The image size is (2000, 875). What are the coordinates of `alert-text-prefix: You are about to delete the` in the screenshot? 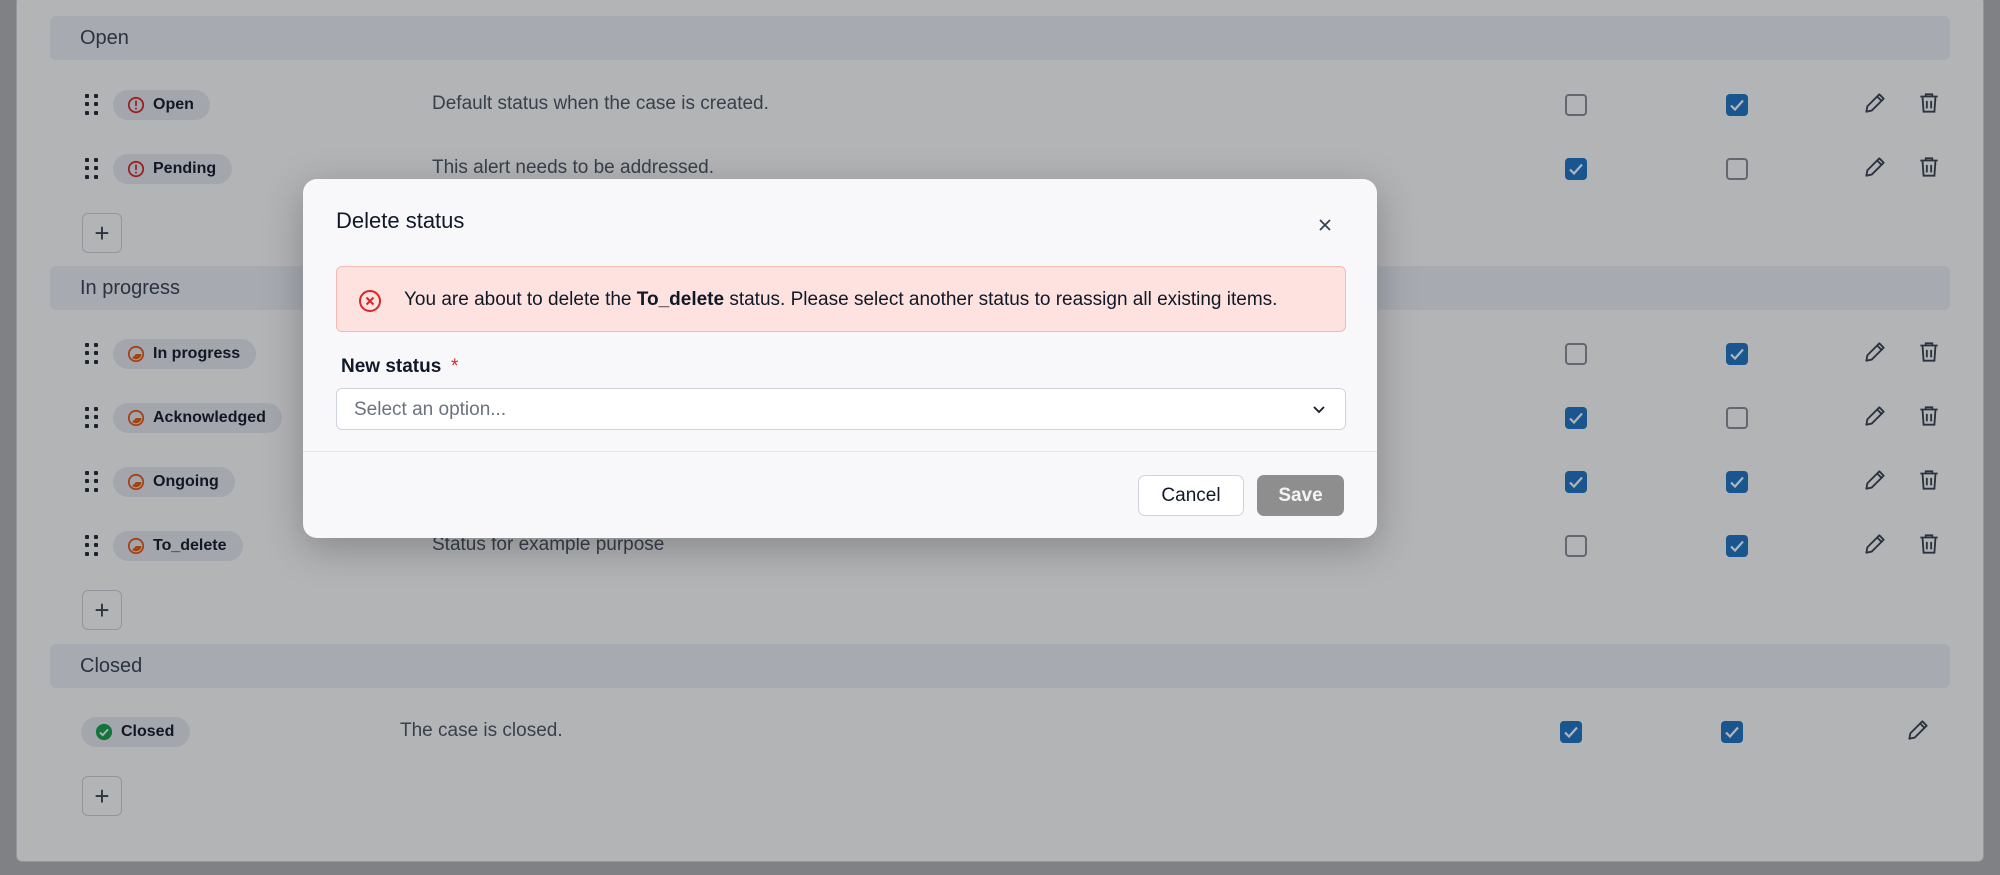 It's located at (520, 299).